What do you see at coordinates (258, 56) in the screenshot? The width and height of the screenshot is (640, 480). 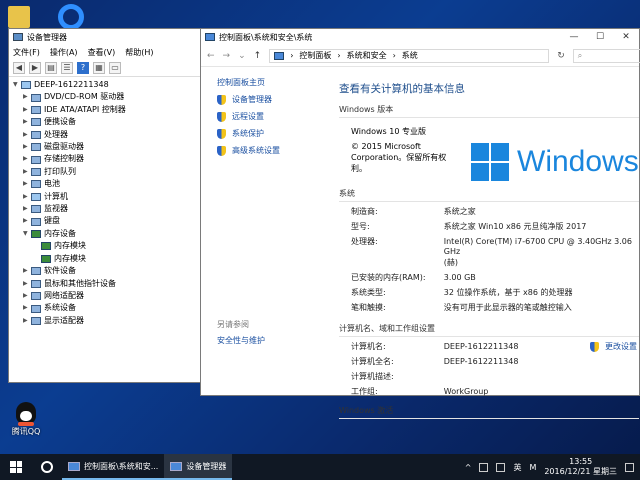 I see `up-arrow-icon: ↑` at bounding box center [258, 56].